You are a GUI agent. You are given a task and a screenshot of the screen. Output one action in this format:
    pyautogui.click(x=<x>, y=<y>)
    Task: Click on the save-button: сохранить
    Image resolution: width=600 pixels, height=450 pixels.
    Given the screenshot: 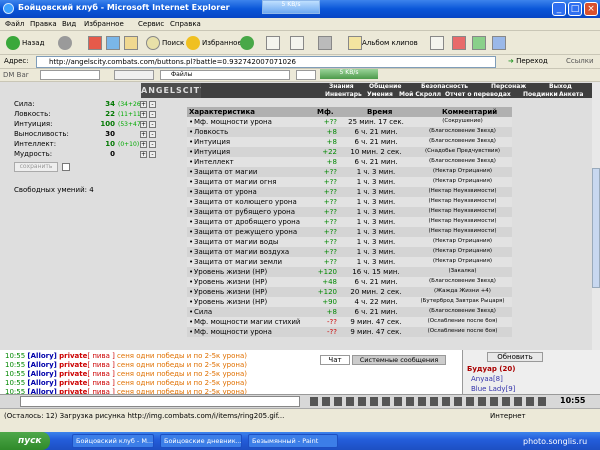 What is the action you would take?
    pyautogui.click(x=36, y=167)
    